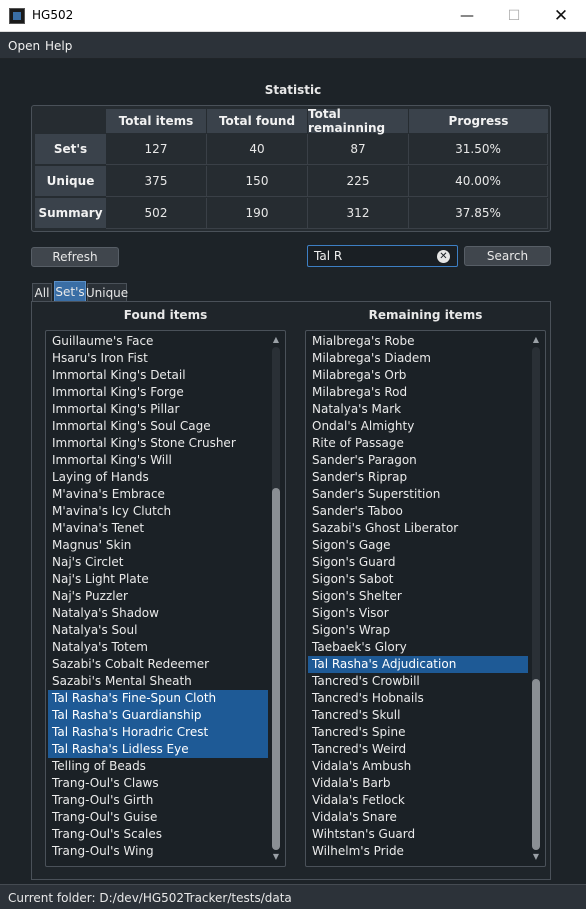  Describe the element at coordinates (158, 698) in the screenshot. I see `list-item: Tal Rasha's Fine-Spun Cloth` at that location.